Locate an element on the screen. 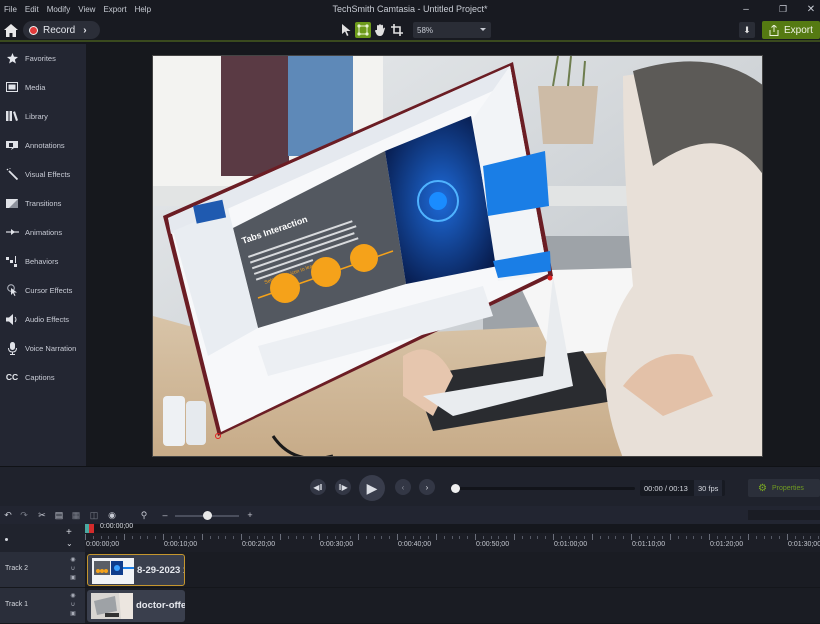 The width and height of the screenshot is (820, 624). properties-button: ⚙ Properties is located at coordinates (784, 488).